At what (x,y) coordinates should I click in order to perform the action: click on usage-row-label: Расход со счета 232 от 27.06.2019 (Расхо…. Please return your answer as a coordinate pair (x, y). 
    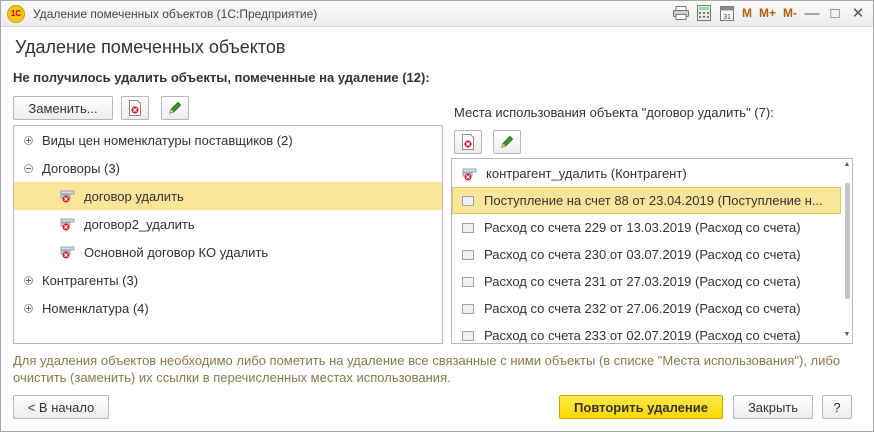
    Looking at the image, I should click on (642, 308).